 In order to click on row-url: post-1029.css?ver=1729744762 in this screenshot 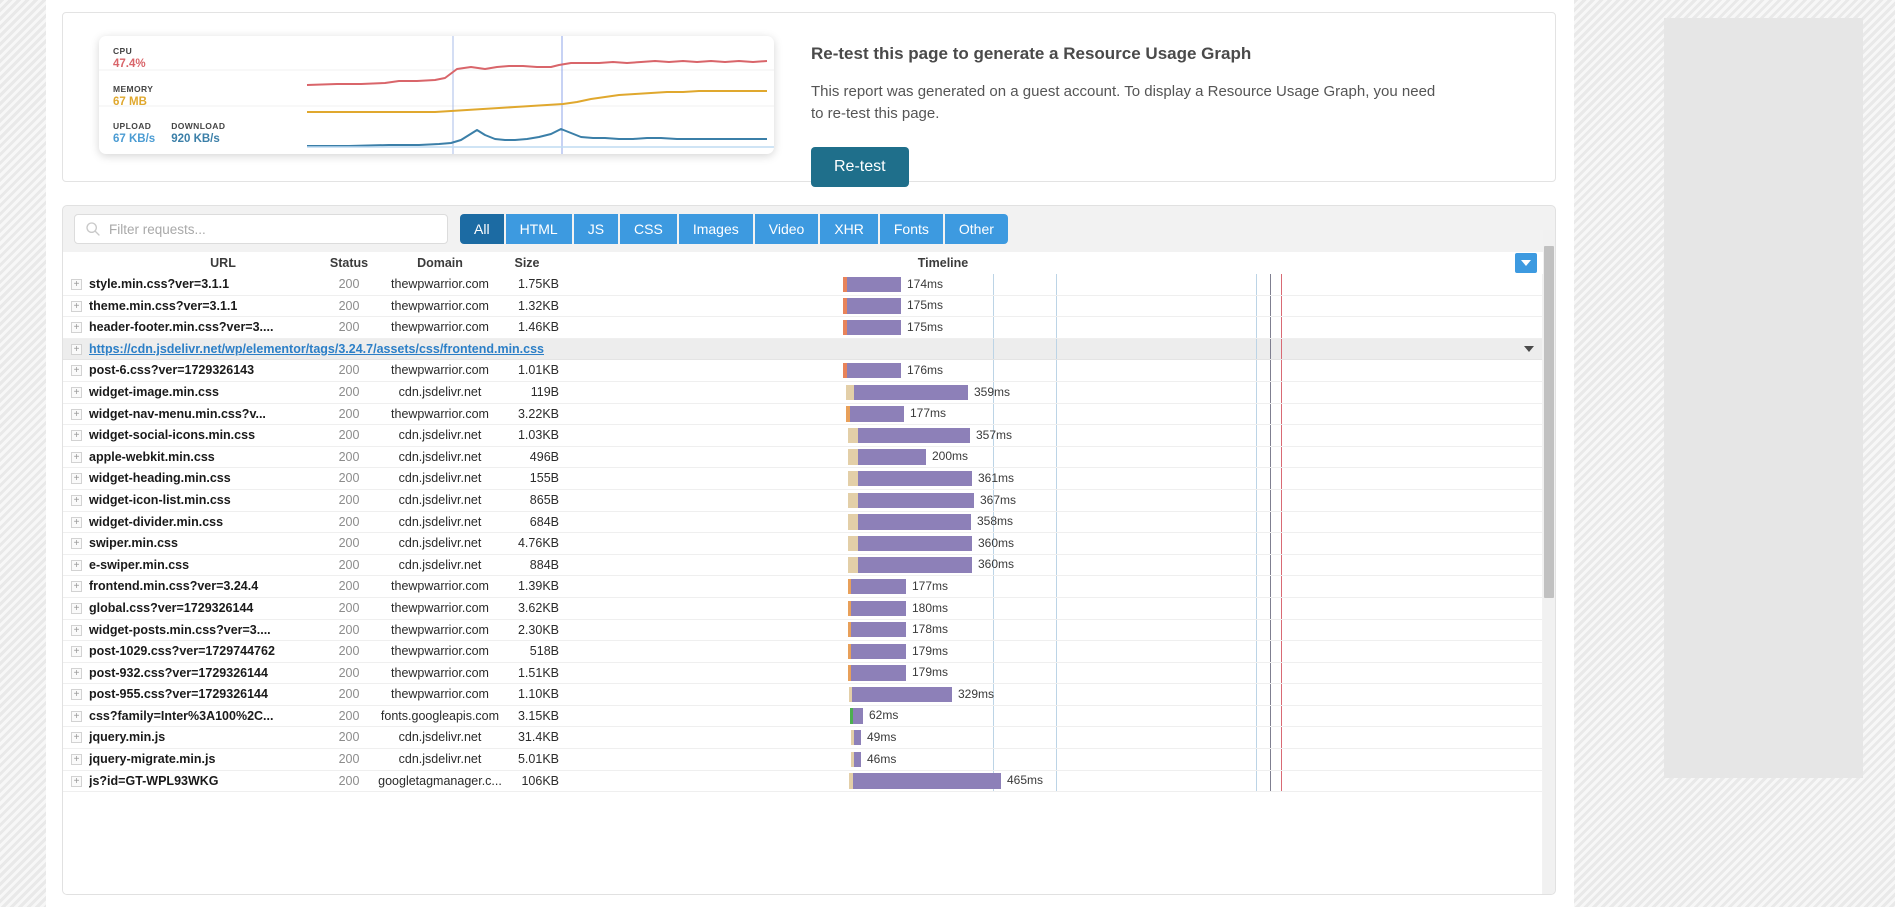, I will do `click(196, 651)`.